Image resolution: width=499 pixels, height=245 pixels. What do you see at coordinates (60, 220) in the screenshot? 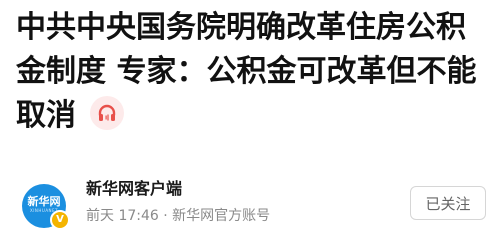
I see `verified-badge: V` at bounding box center [60, 220].